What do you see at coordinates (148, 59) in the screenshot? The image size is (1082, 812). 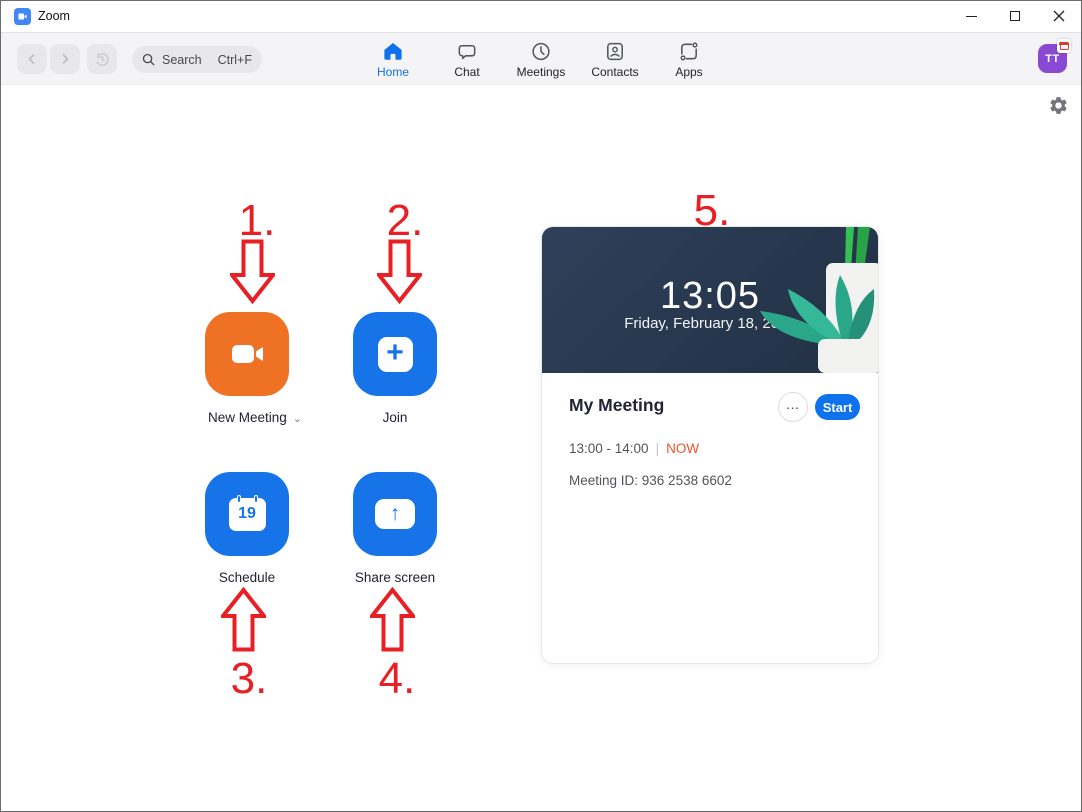 I see `search-icon` at bounding box center [148, 59].